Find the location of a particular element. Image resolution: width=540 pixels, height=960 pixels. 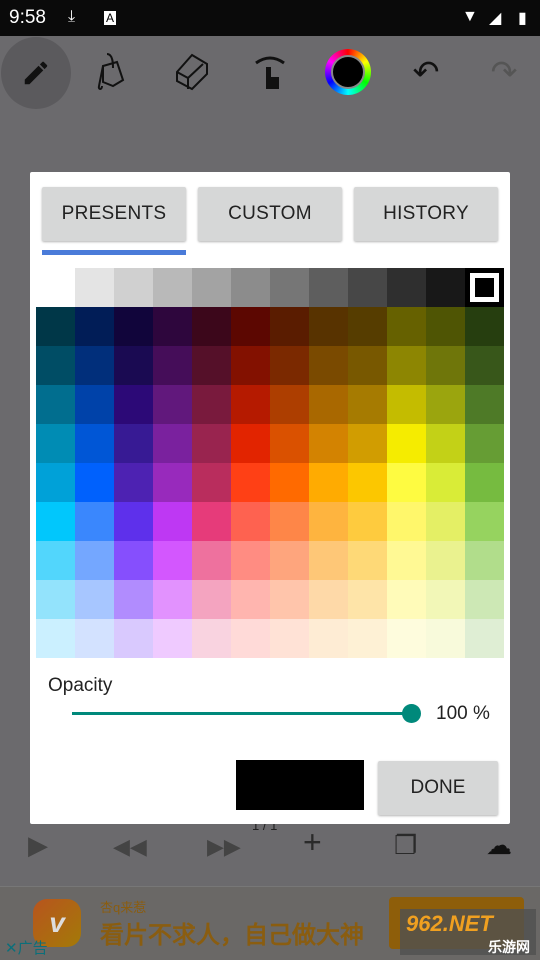

ad-banner: v 杏q来惹 看片不求人，自己做大神 ✕广告 962.NET 乐游网 is located at coordinates (270, 923).